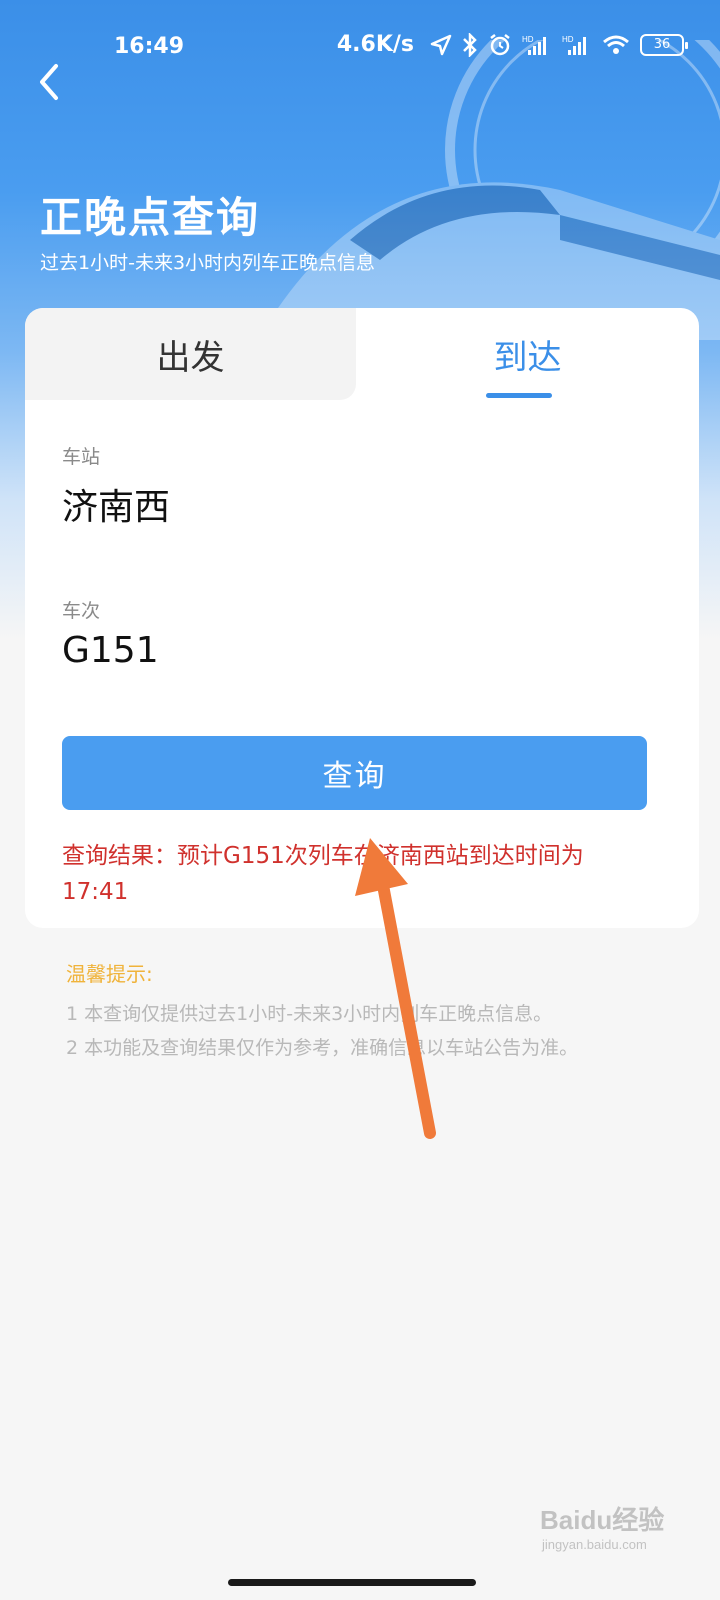 The image size is (720, 1600). Describe the element at coordinates (81, 457) in the screenshot. I see `station-label: 车站` at that location.